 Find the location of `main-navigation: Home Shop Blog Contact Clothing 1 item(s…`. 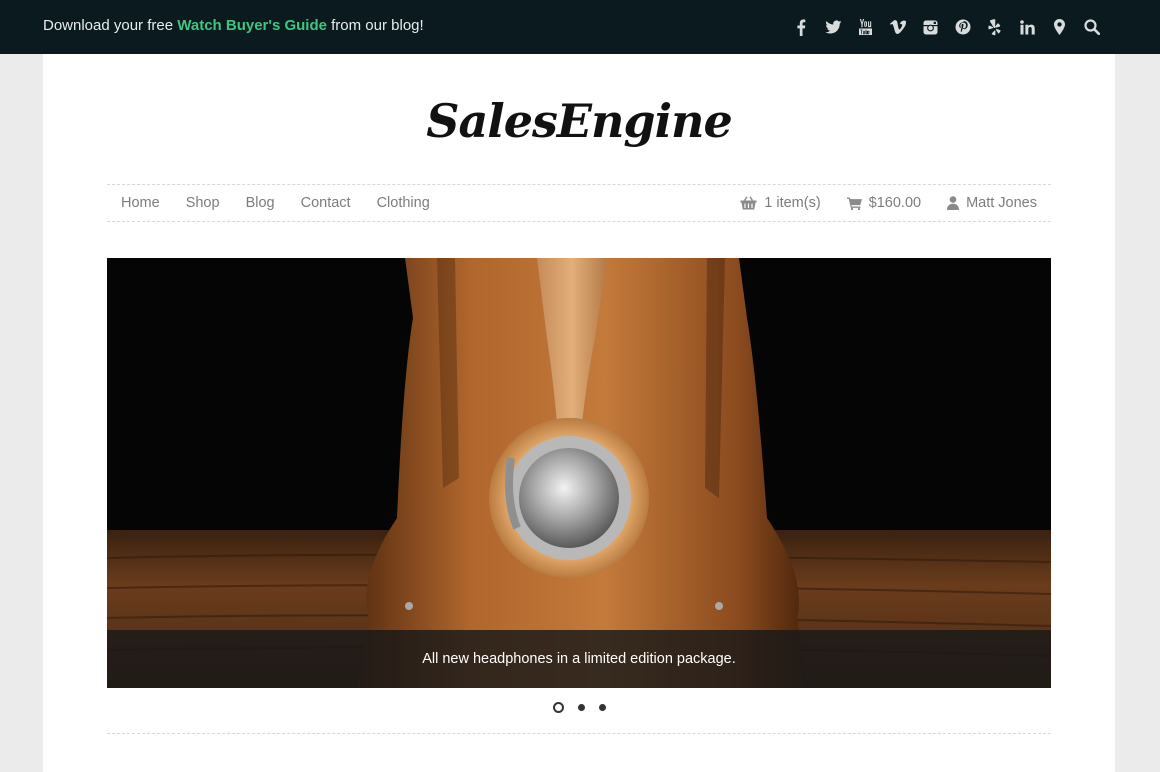

main-navigation: Home Shop Blog Contact Clothing 1 item(s… is located at coordinates (579, 203).